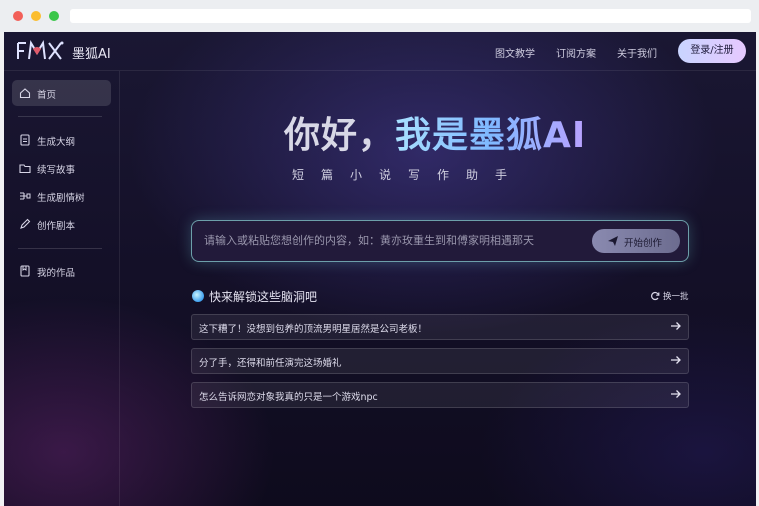 The width and height of the screenshot is (759, 506). Describe the element at coordinates (62, 288) in the screenshot. I see `sidebar: 首页 生成大纲 续写故事 生成剧情树 创作剧本 我的作品` at that location.